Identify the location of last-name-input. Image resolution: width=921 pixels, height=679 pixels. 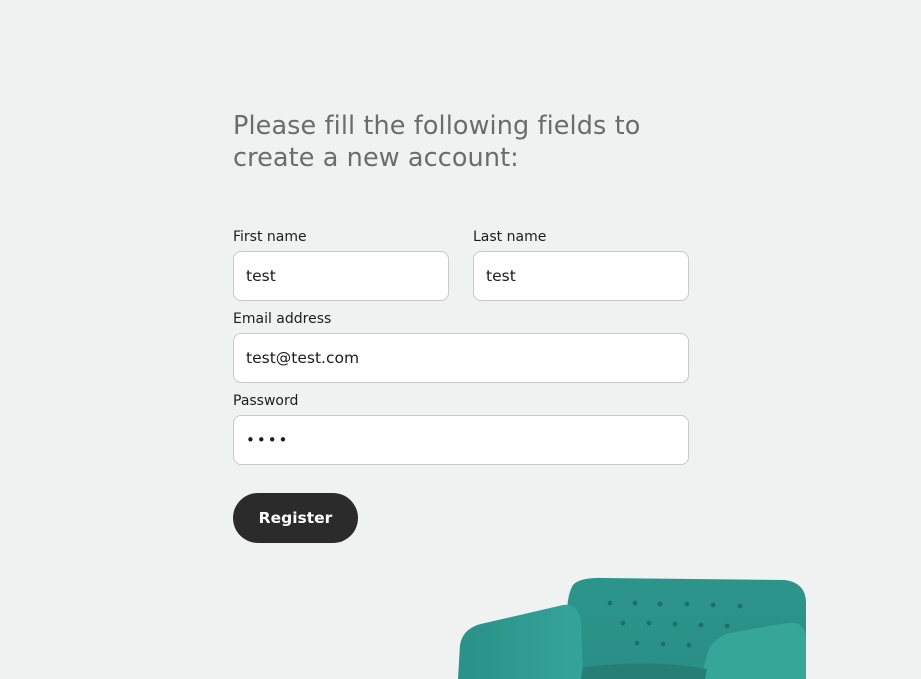
(581, 276).